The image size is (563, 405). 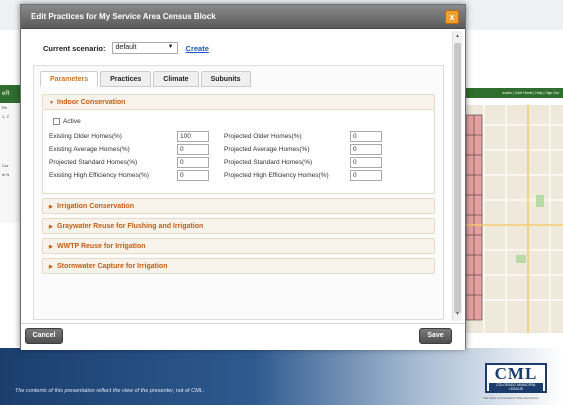 I want to click on projected-average-homes-input: 0, so click(x=366, y=149).